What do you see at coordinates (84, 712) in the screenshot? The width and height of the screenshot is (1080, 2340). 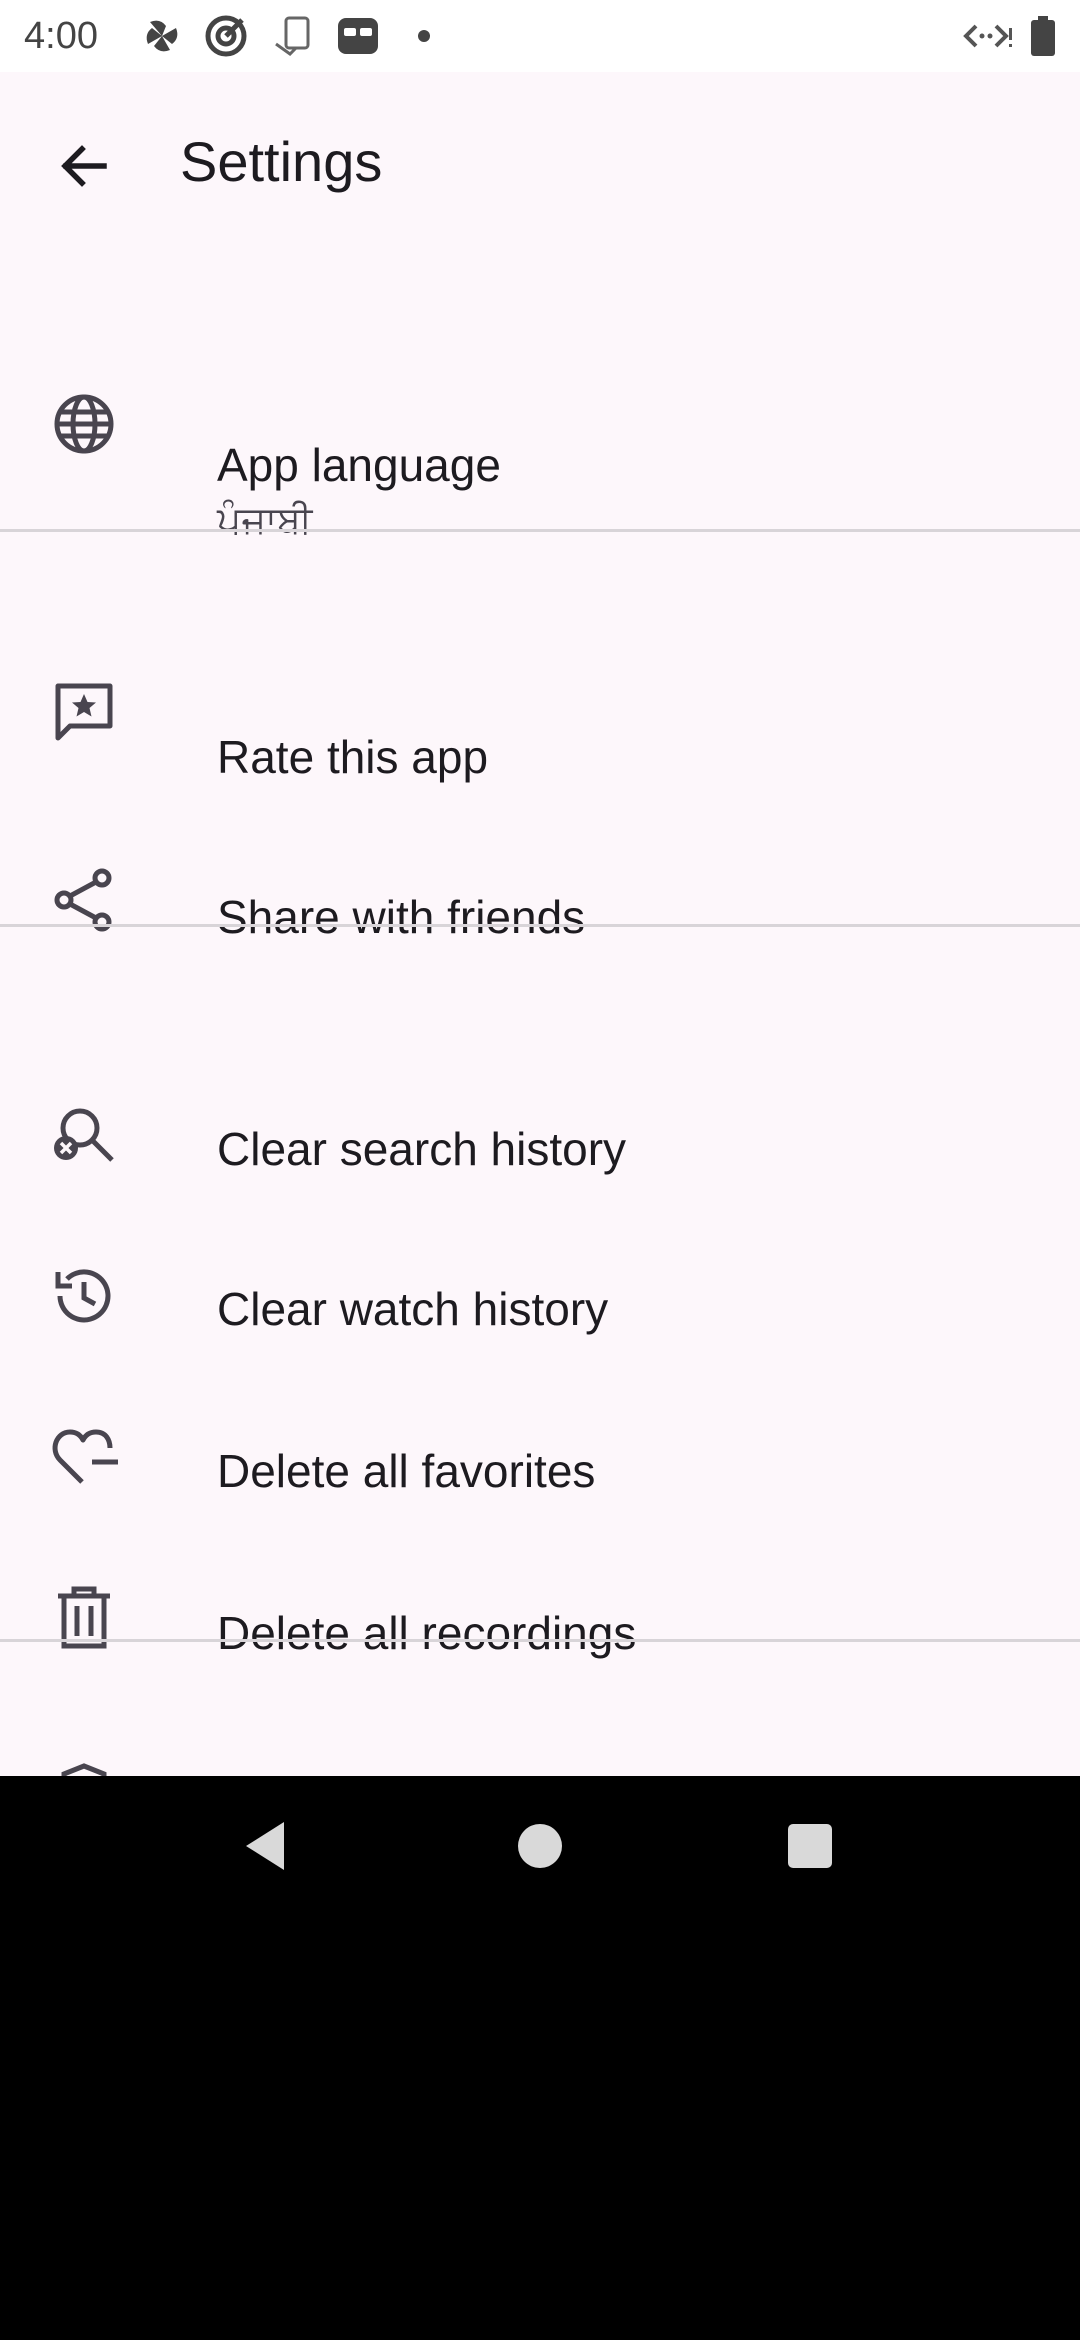 I see `rate-review-icon` at bounding box center [84, 712].